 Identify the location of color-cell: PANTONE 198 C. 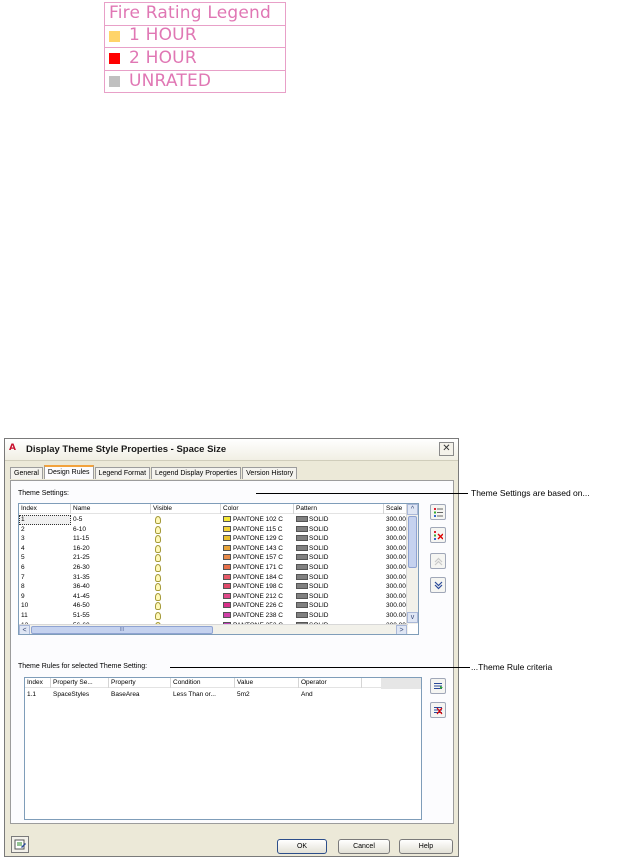
(257, 587).